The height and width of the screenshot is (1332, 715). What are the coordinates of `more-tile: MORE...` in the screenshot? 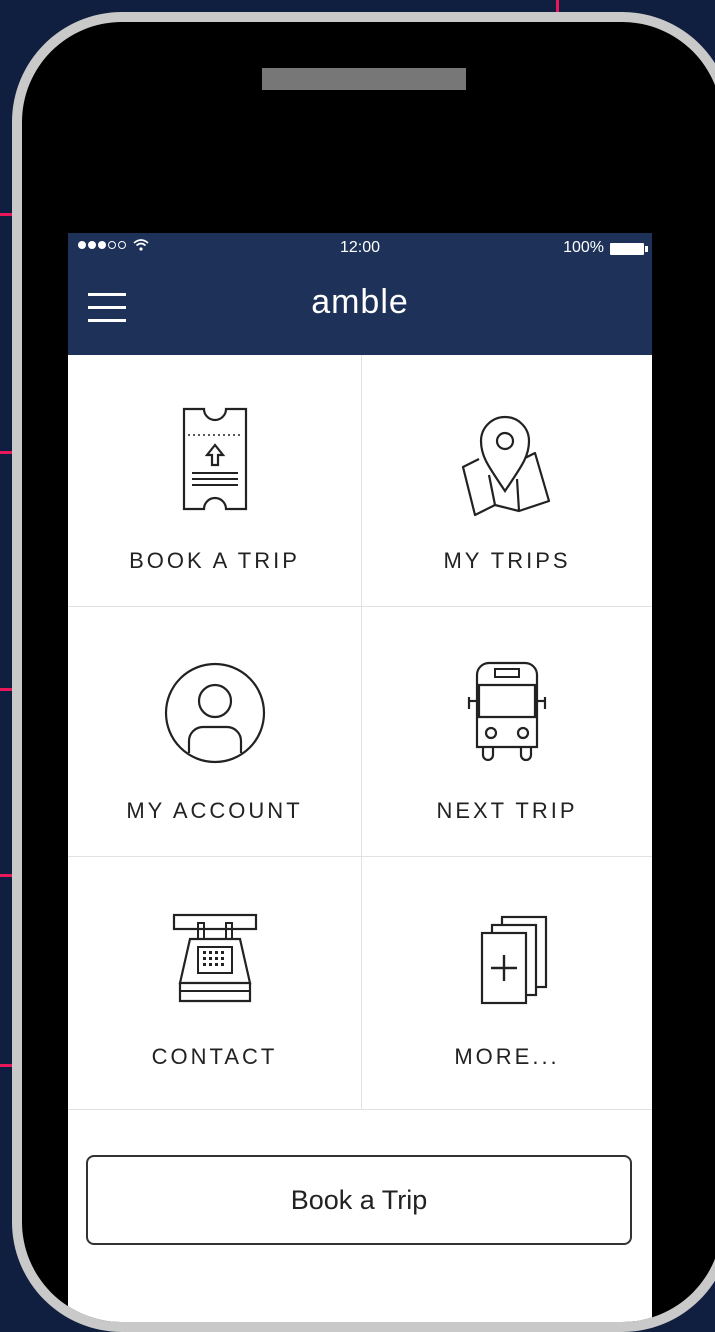 It's located at (507, 983).